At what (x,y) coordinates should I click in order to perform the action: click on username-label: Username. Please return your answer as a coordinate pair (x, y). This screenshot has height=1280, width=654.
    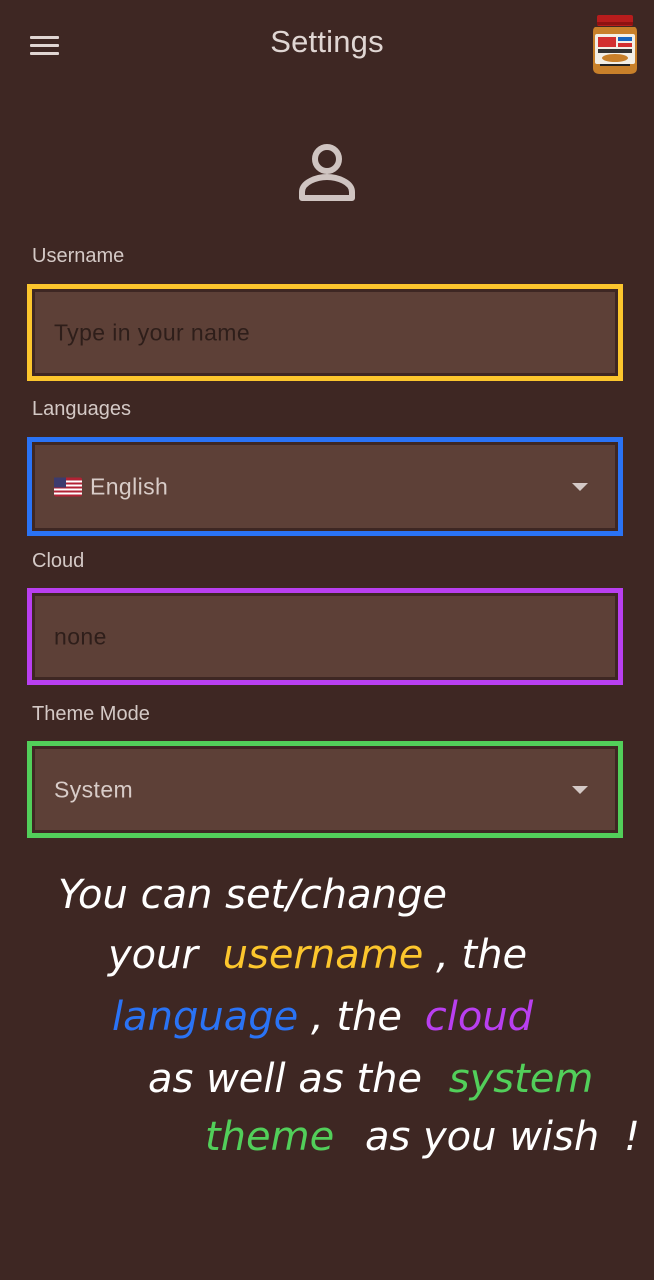
    Looking at the image, I should click on (78, 256).